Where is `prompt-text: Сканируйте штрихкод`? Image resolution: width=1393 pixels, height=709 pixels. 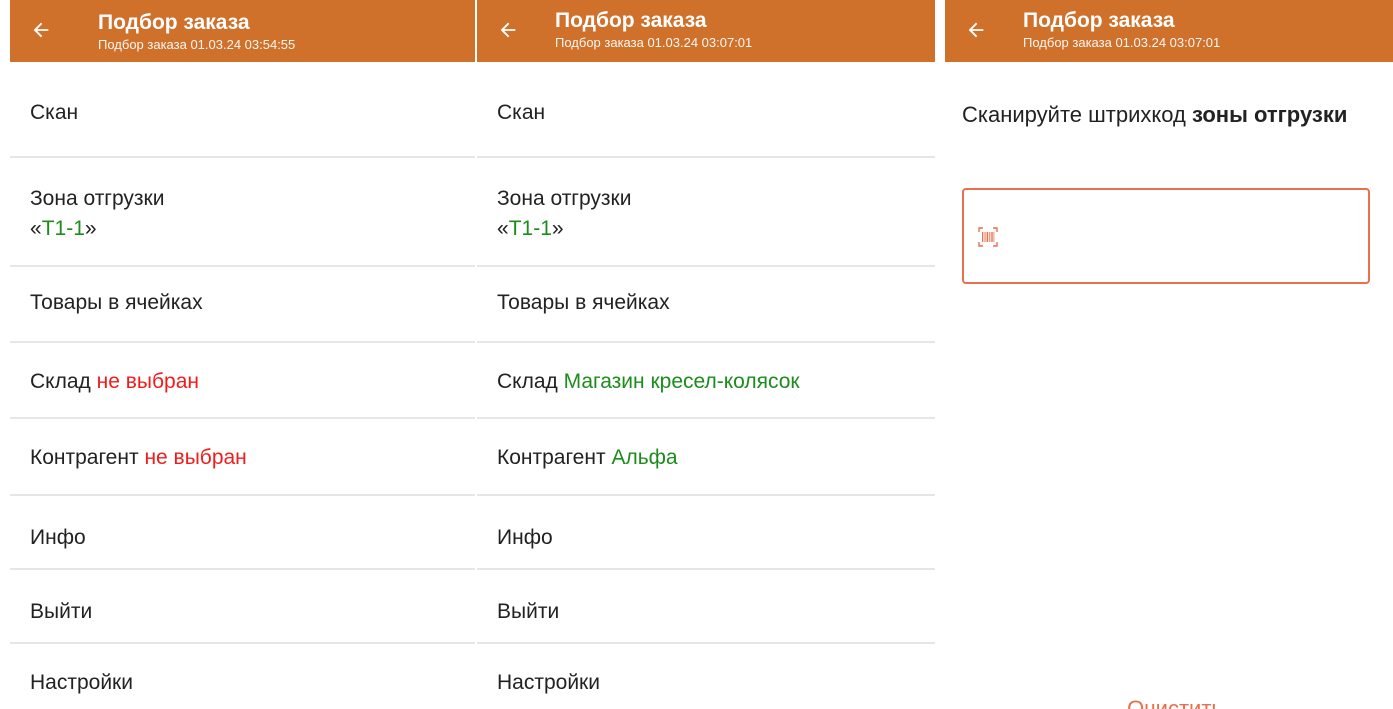
prompt-text: Сканируйте штрихкод is located at coordinates (1077, 114).